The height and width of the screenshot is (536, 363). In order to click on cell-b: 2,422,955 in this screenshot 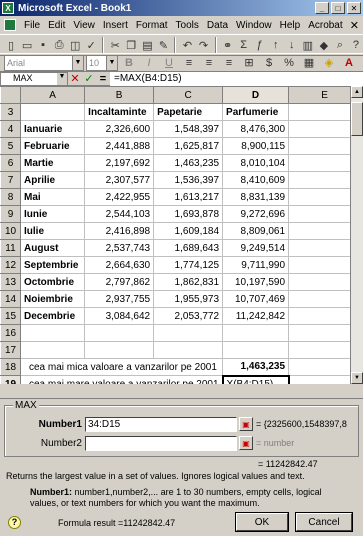, I will do `click(119, 197)`.